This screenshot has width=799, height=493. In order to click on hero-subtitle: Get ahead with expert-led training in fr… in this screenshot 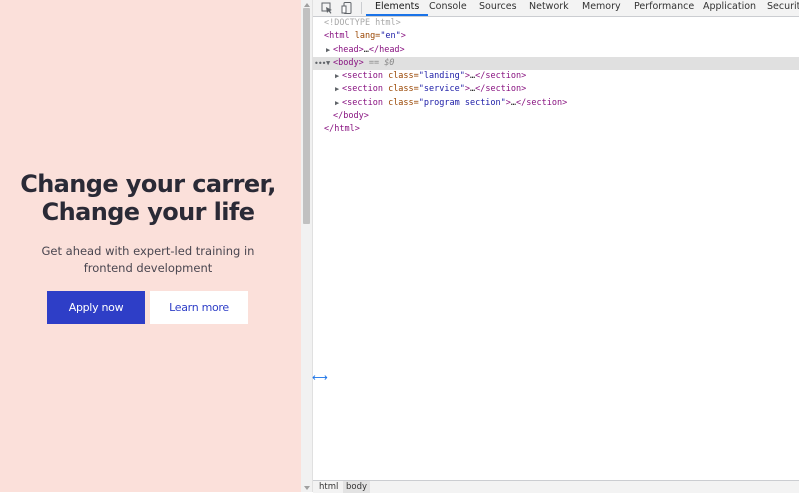, I will do `click(148, 260)`.